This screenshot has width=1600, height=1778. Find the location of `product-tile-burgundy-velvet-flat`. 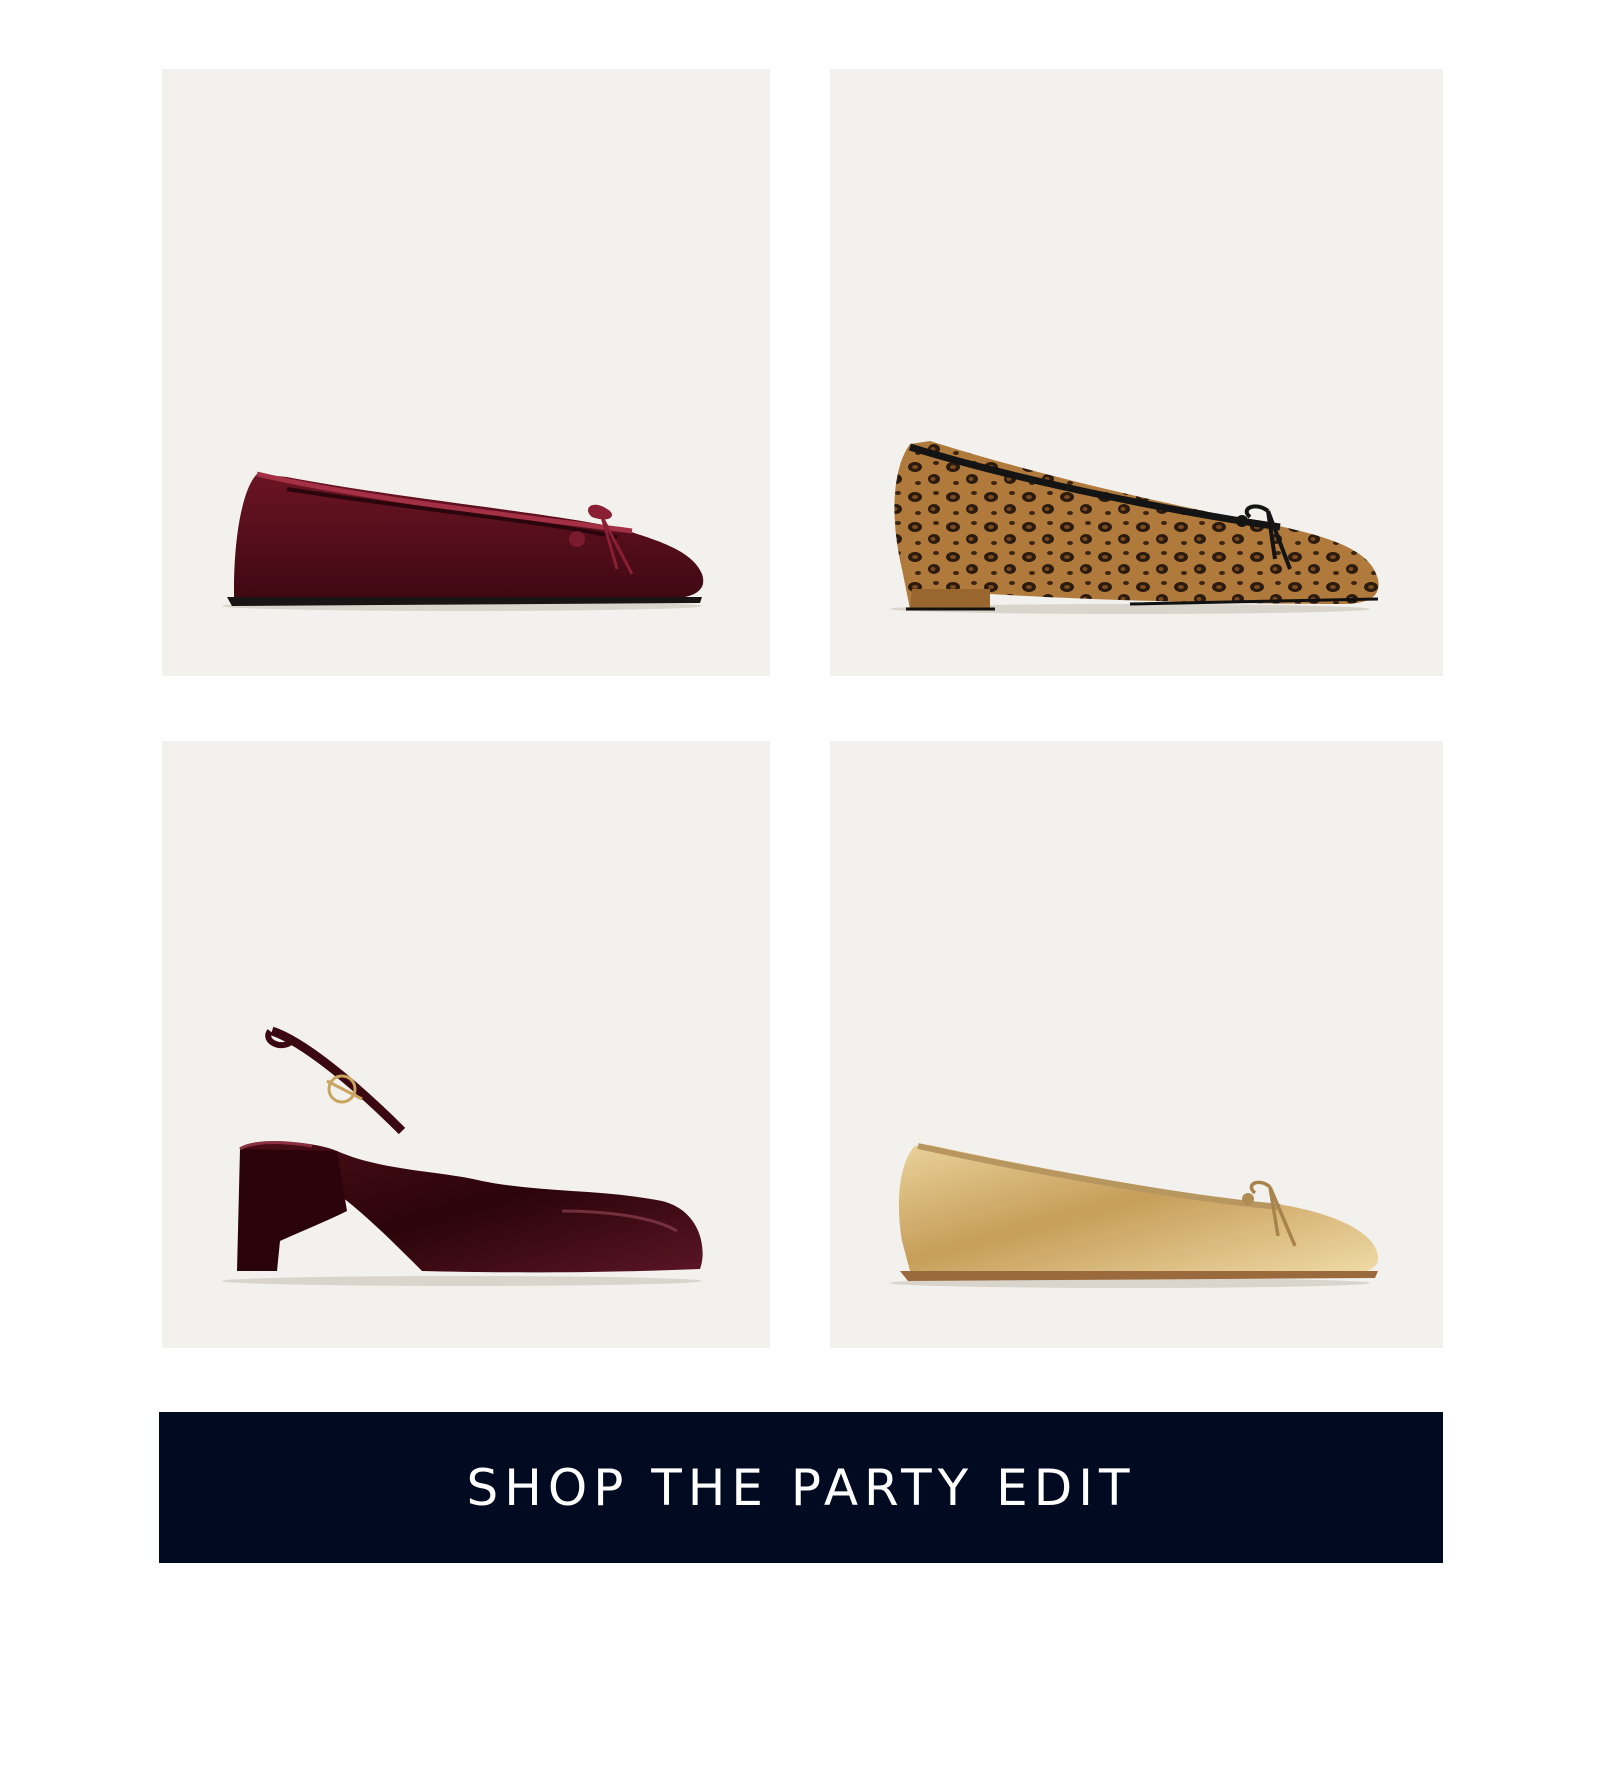

product-tile-burgundy-velvet-flat is located at coordinates (466, 372).